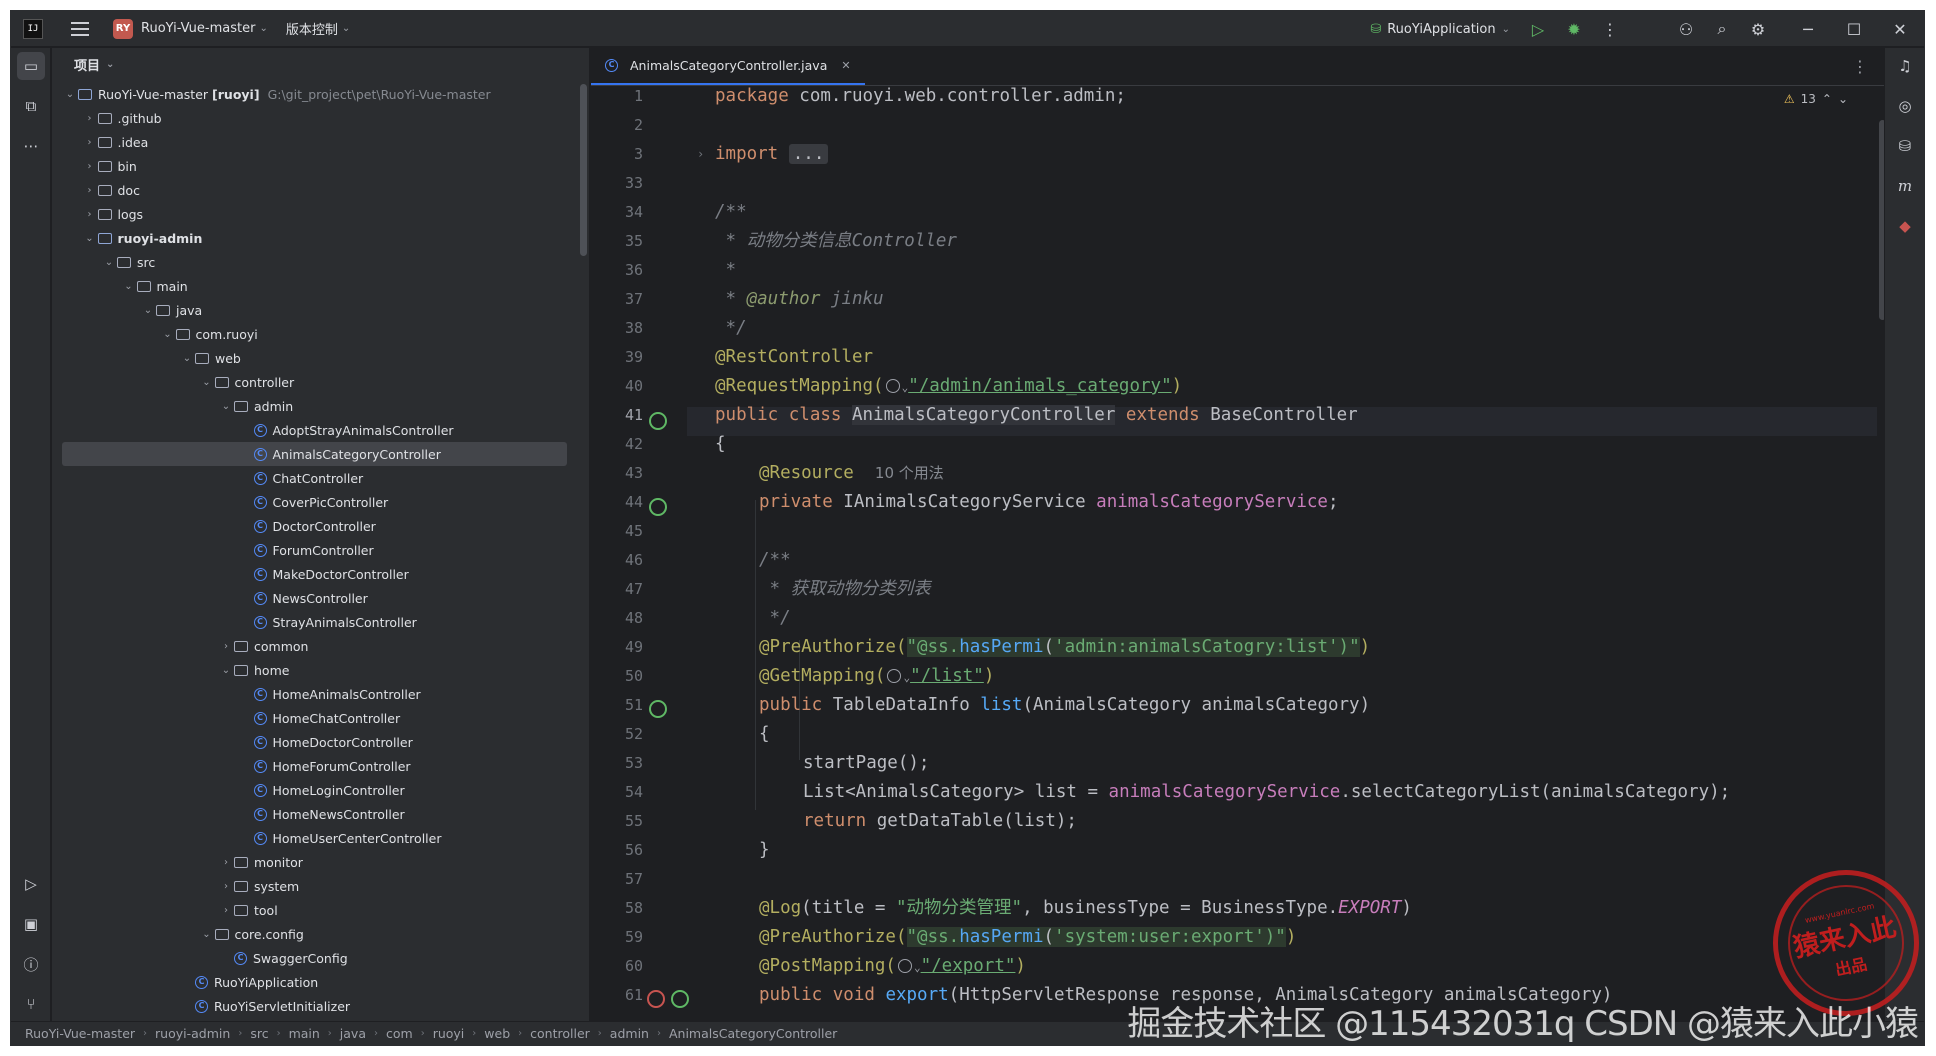 This screenshot has height=1056, width=1936. Describe the element at coordinates (31, 66) in the screenshot. I see `project-folder-icon: ▭` at that location.